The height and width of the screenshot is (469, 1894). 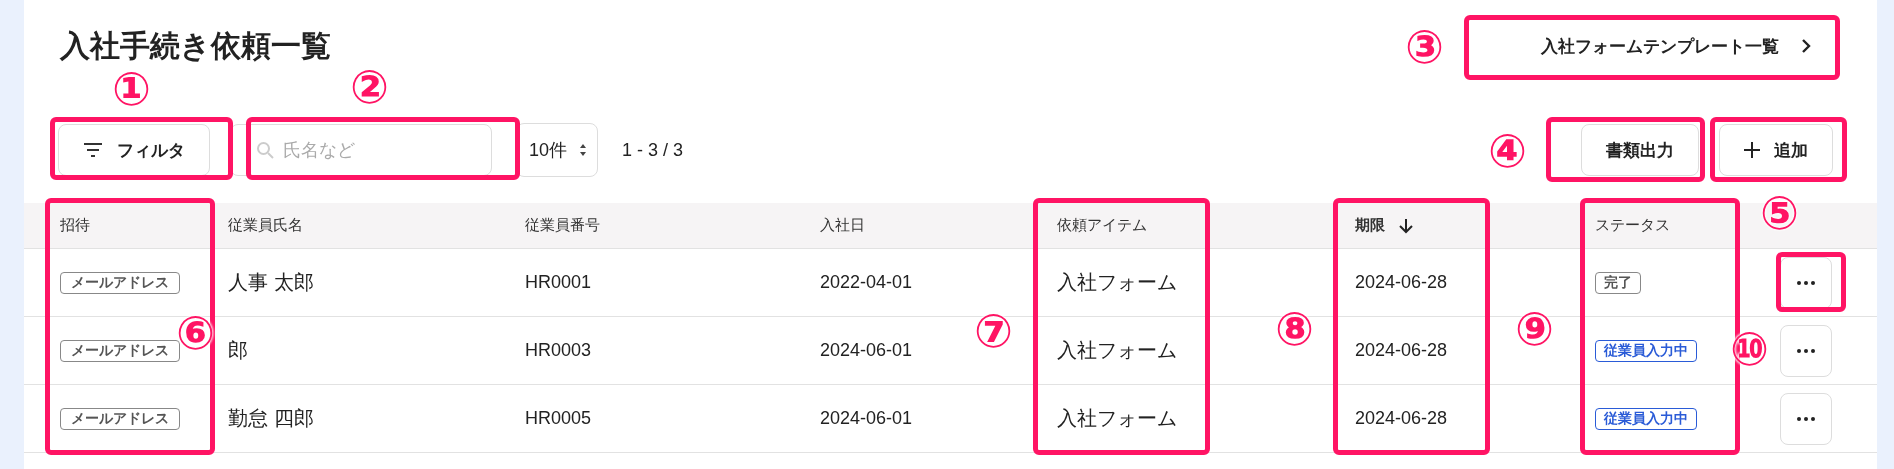 I want to click on table-cell-text: HR0001, so click(x=558, y=282).